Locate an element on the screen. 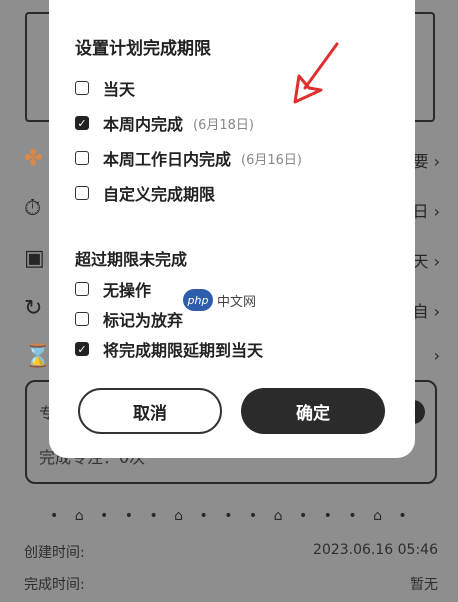  timer-icon: ⏱ is located at coordinates (33, 208).